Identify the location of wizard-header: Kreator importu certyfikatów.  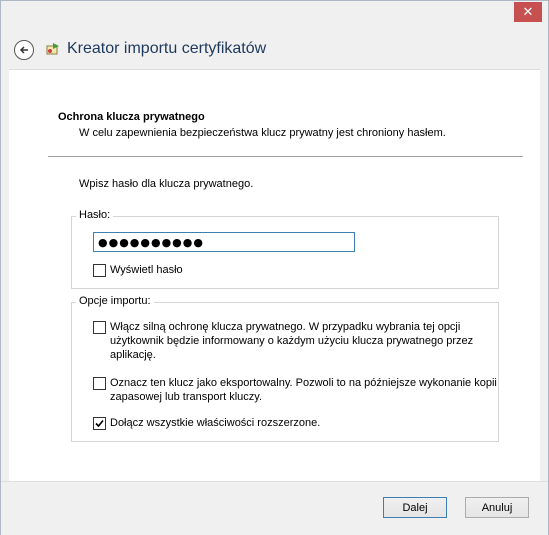
(274, 50).